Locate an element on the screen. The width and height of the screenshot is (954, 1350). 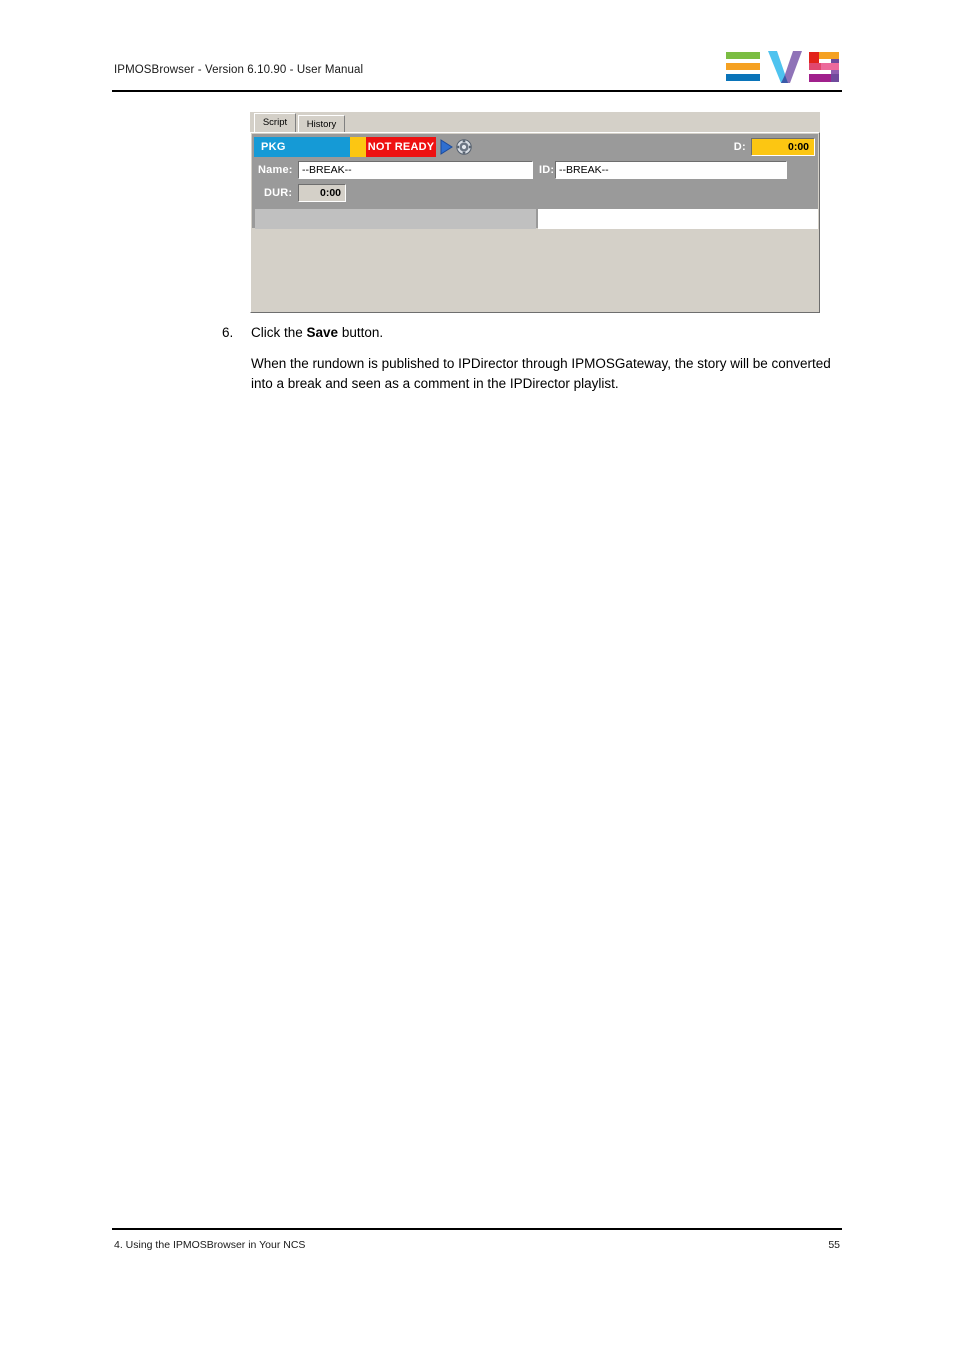
name-id-row: Name: --BREAK-- ID: --BREAK-- is located at coordinates (535, 170).